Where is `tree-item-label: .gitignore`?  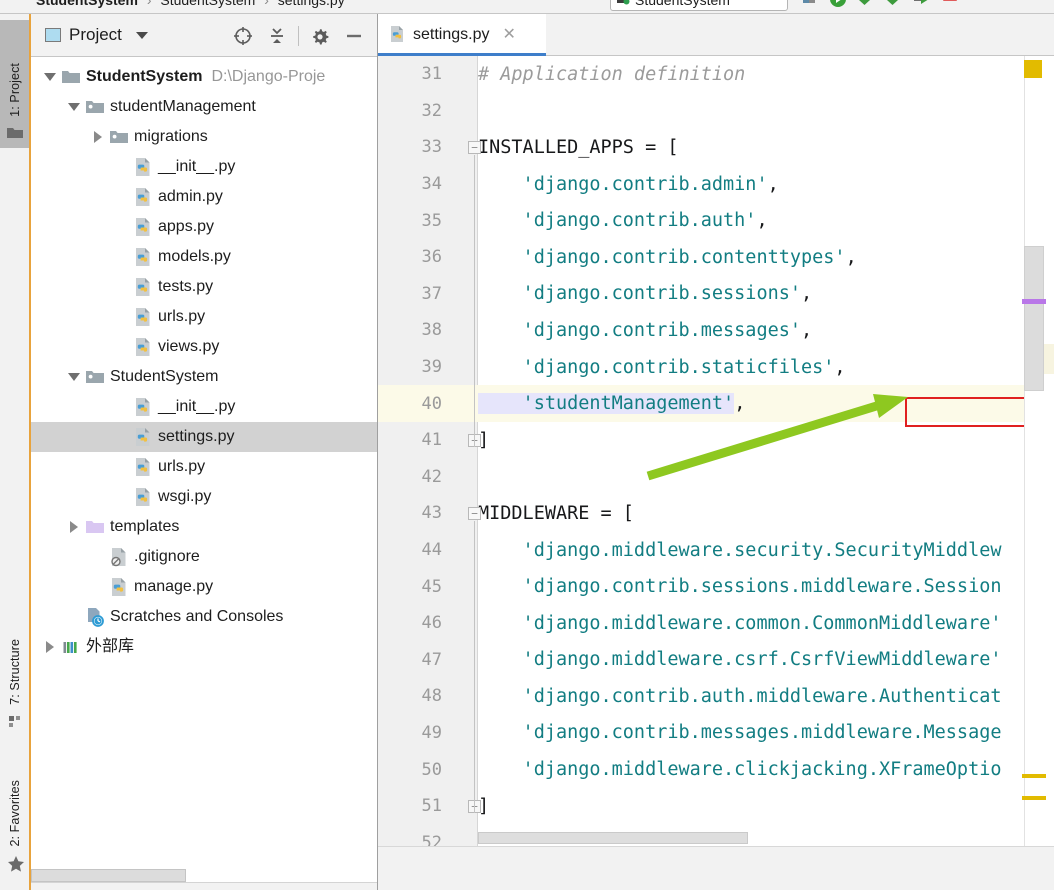
tree-item-label: .gitignore is located at coordinates (167, 556).